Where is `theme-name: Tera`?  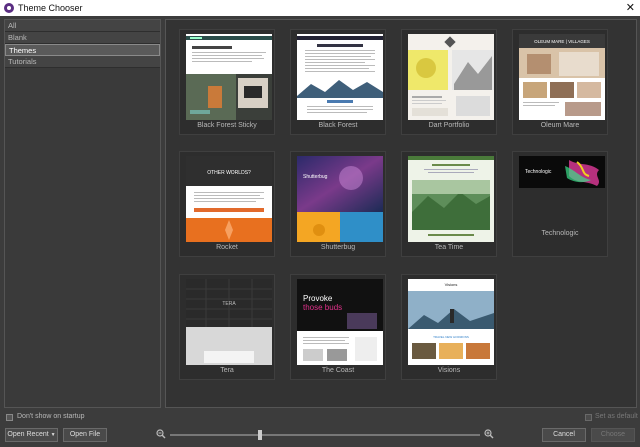 theme-name: Tera is located at coordinates (227, 370).